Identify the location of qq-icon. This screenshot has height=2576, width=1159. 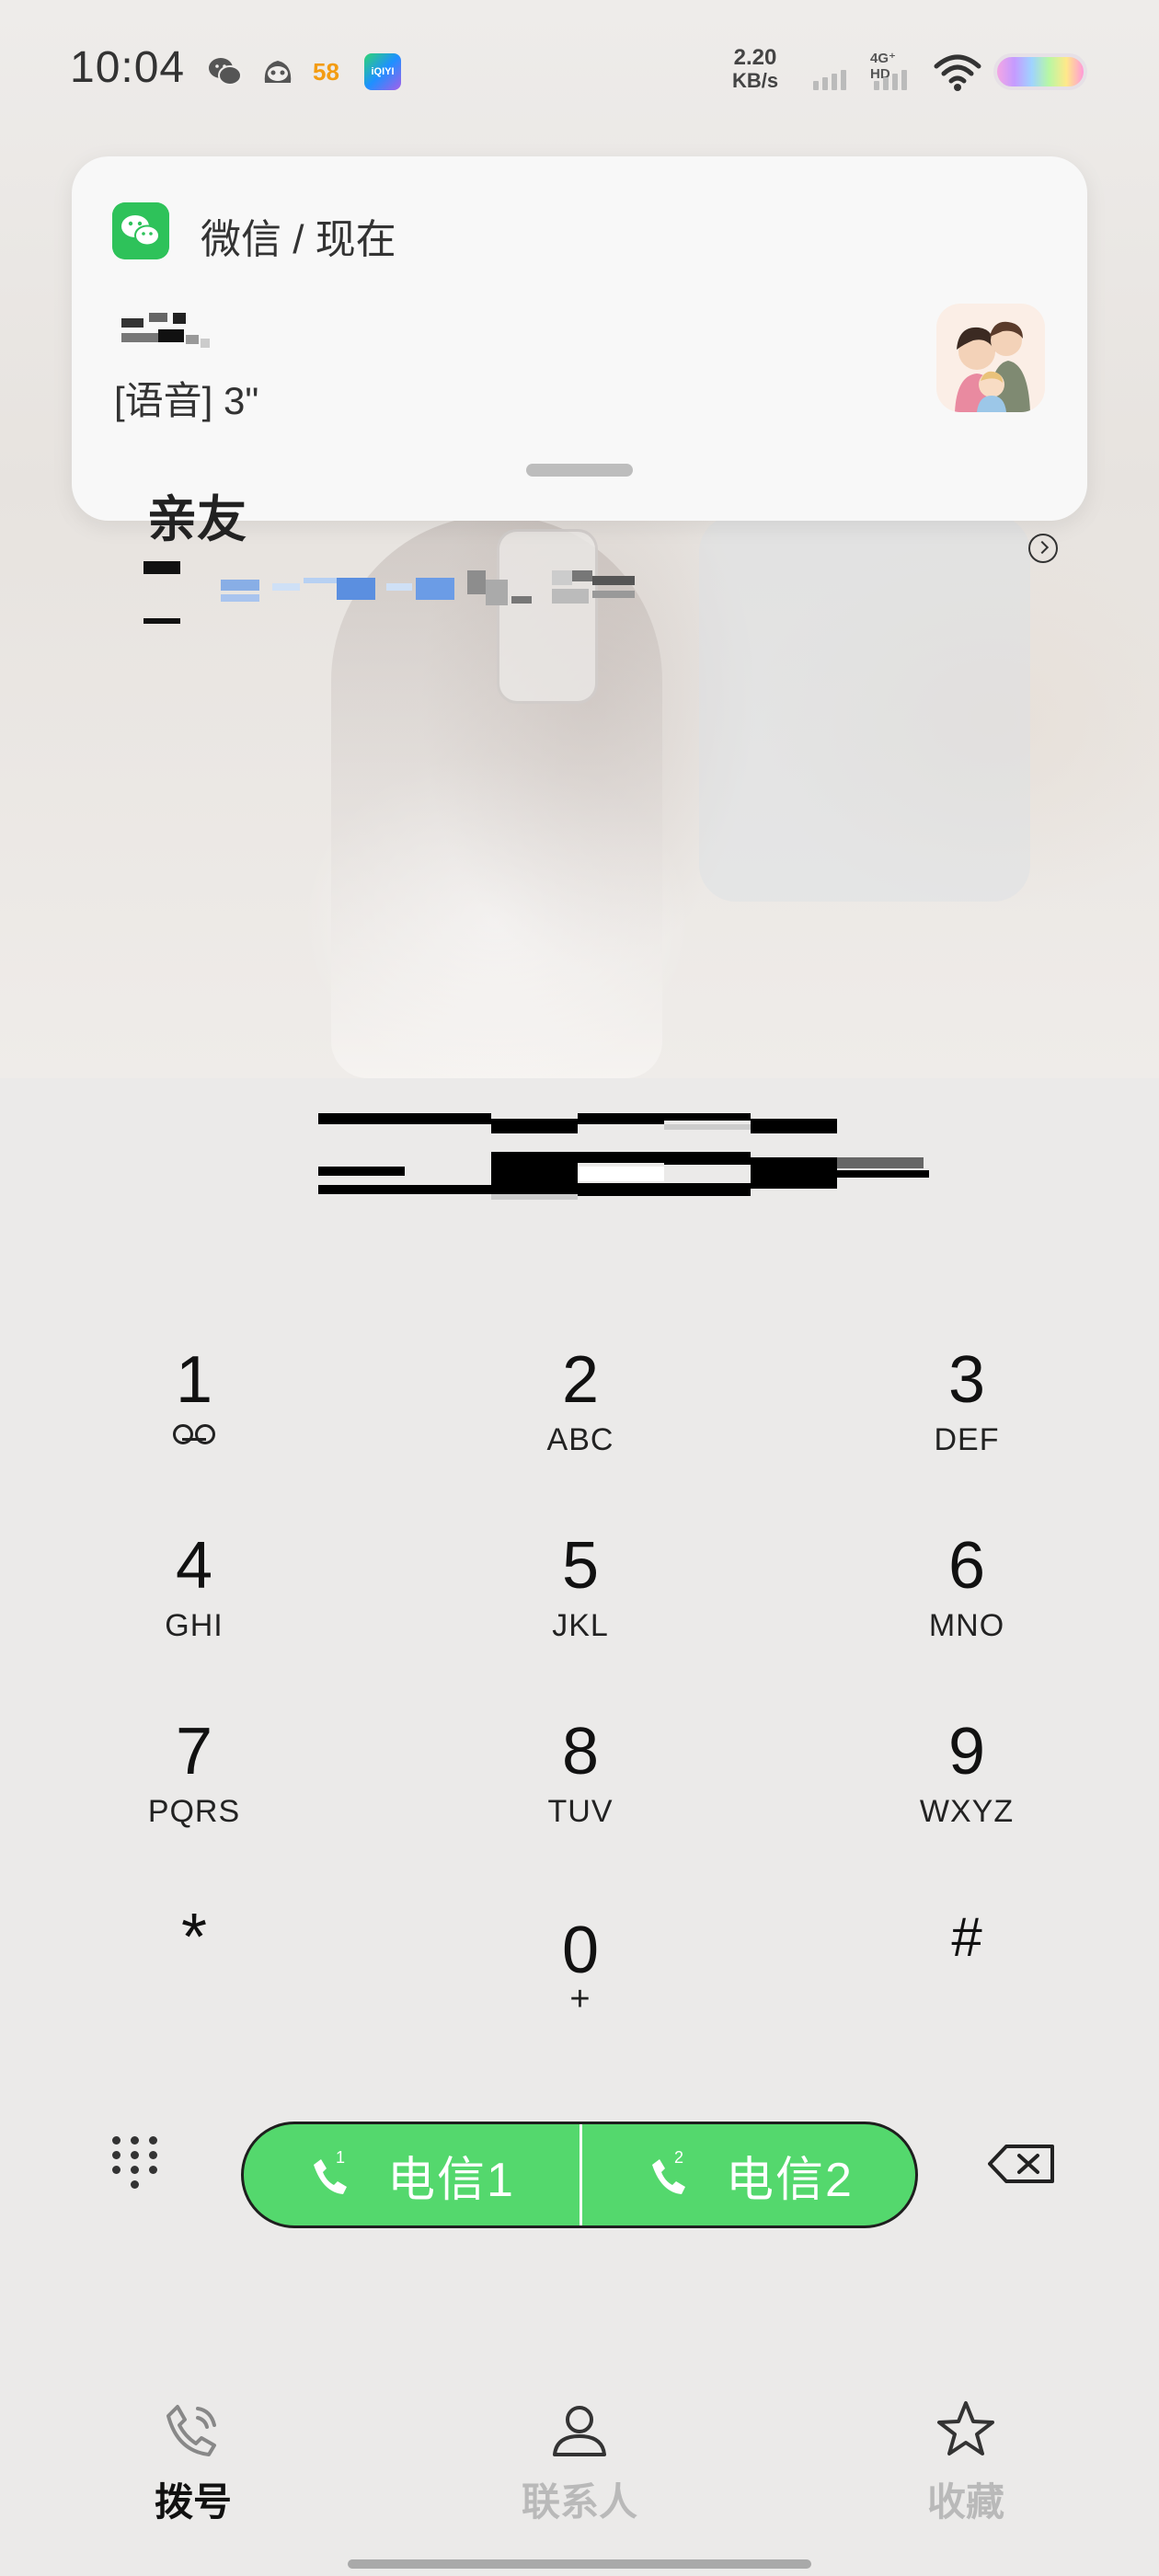
(278, 72).